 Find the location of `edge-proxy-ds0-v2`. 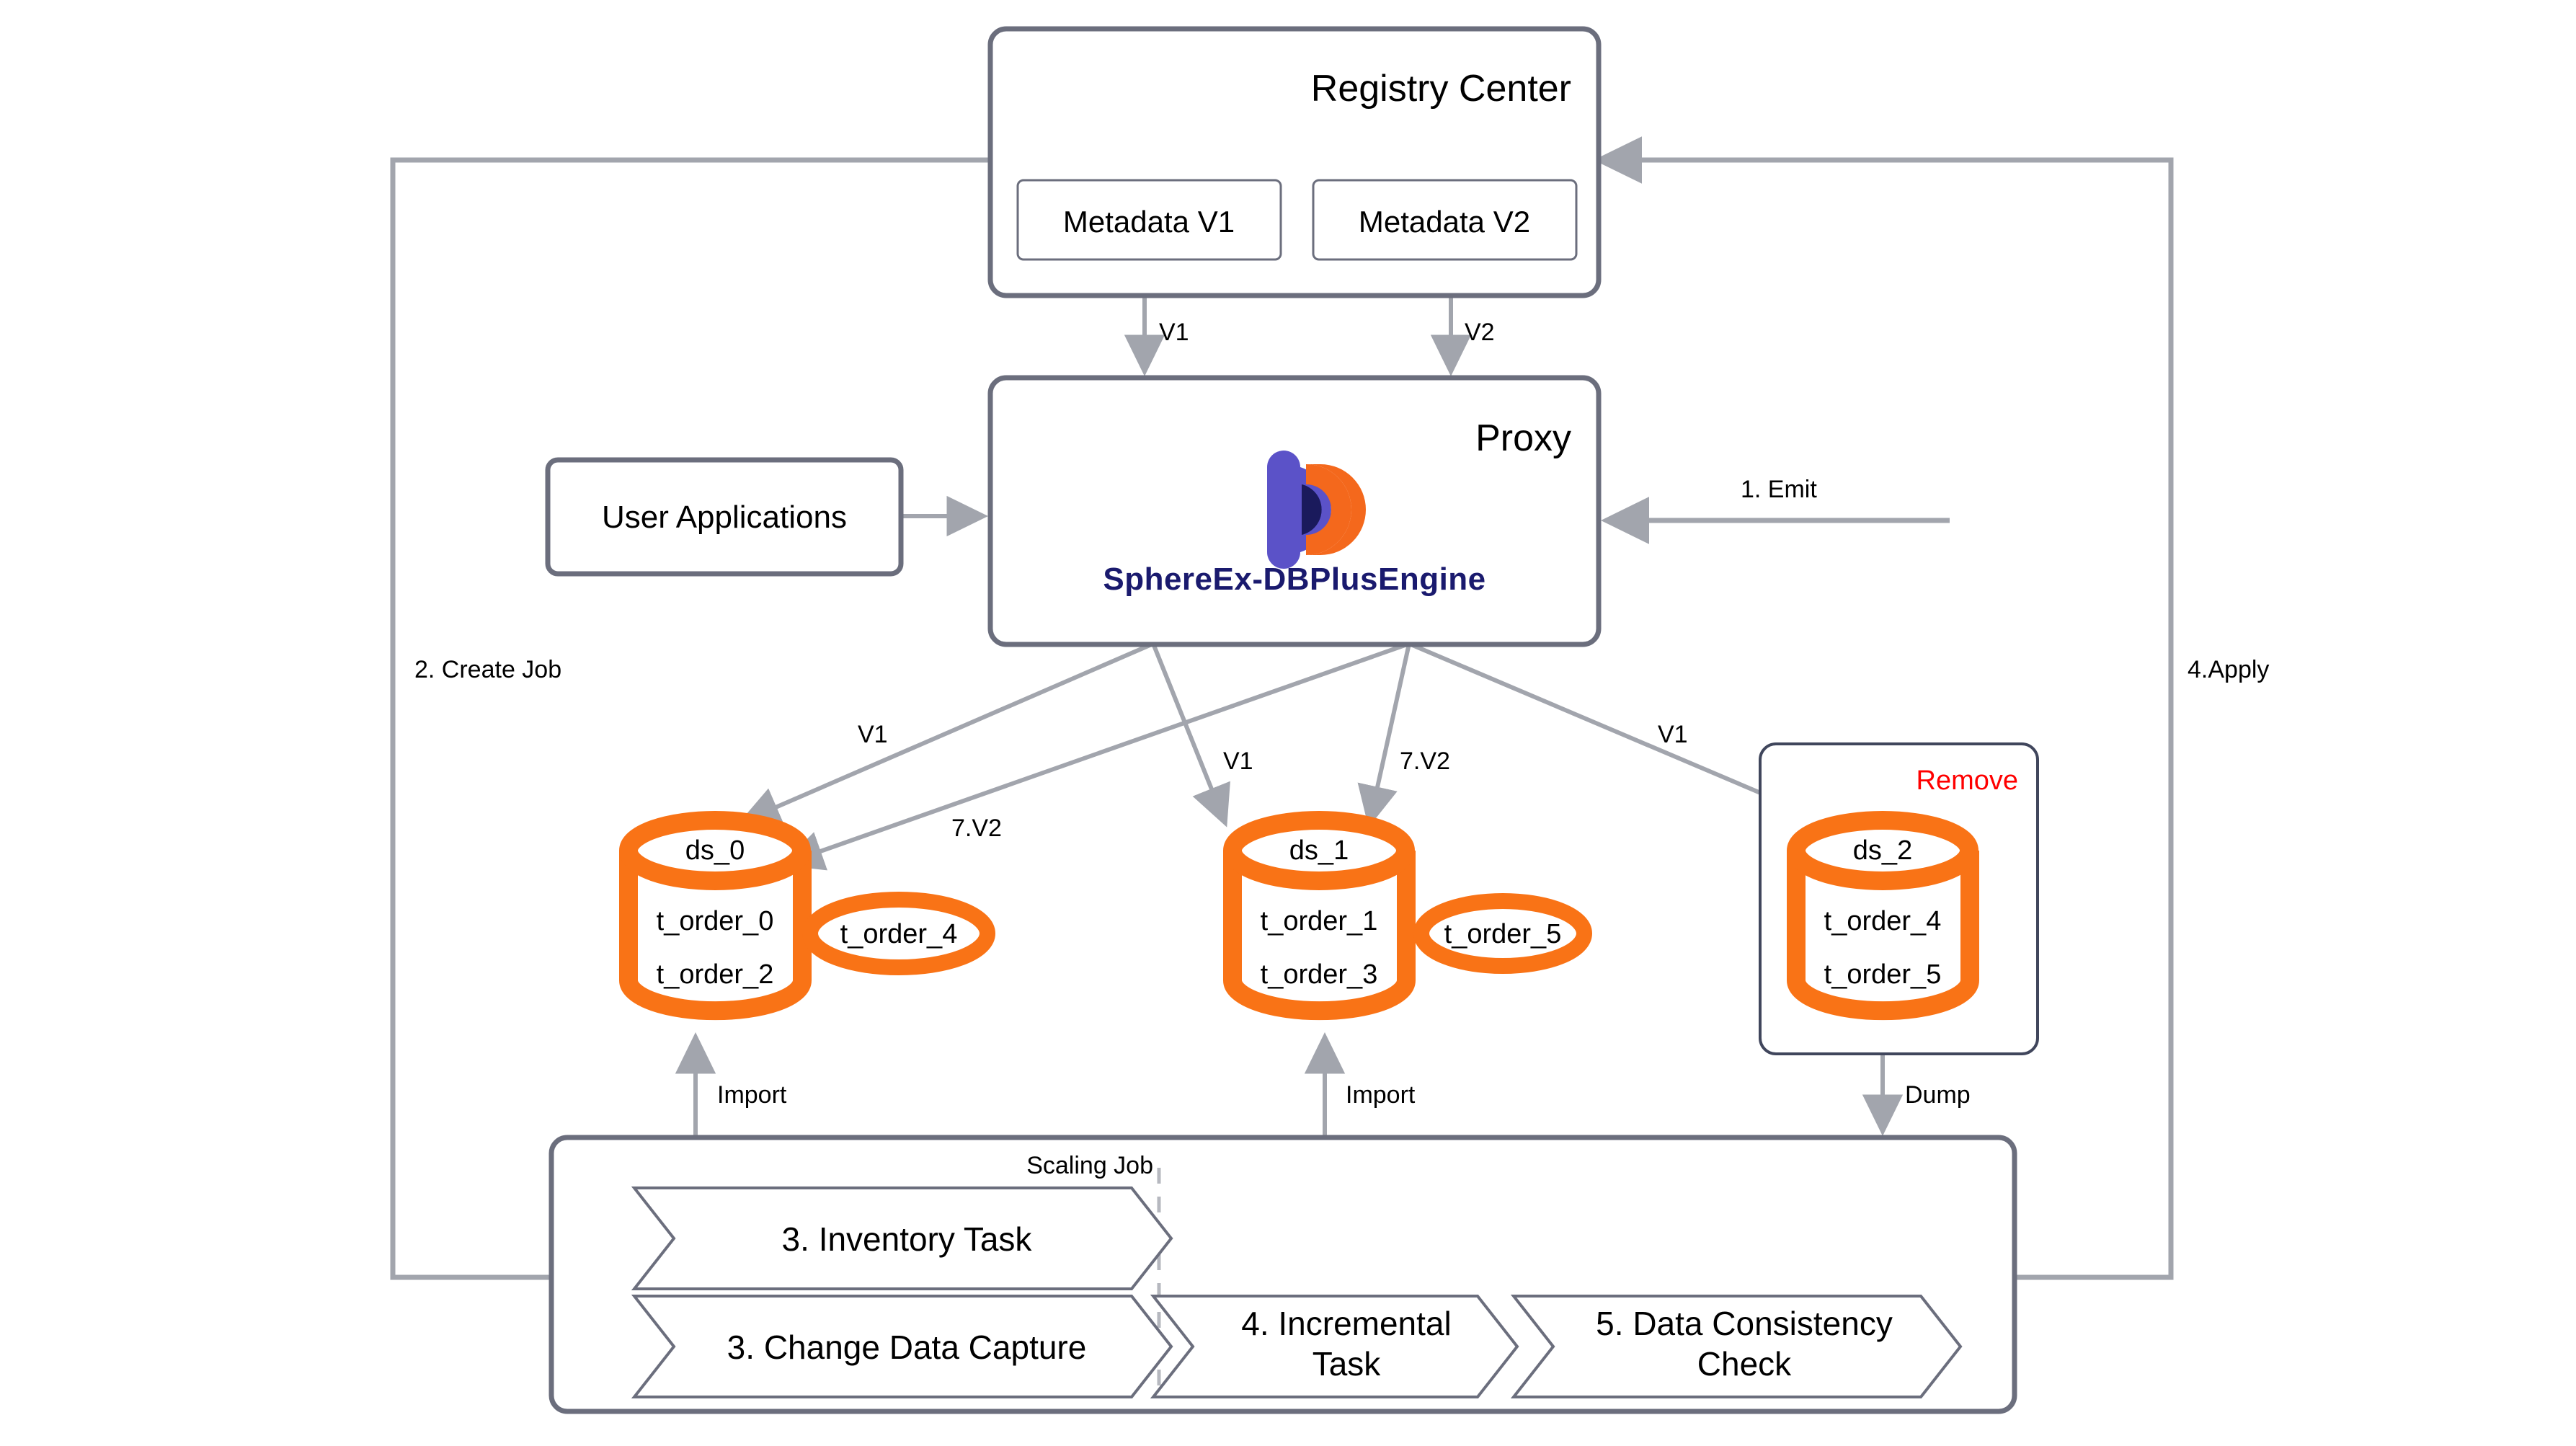

edge-proxy-ds0-v2 is located at coordinates (1095, 756).